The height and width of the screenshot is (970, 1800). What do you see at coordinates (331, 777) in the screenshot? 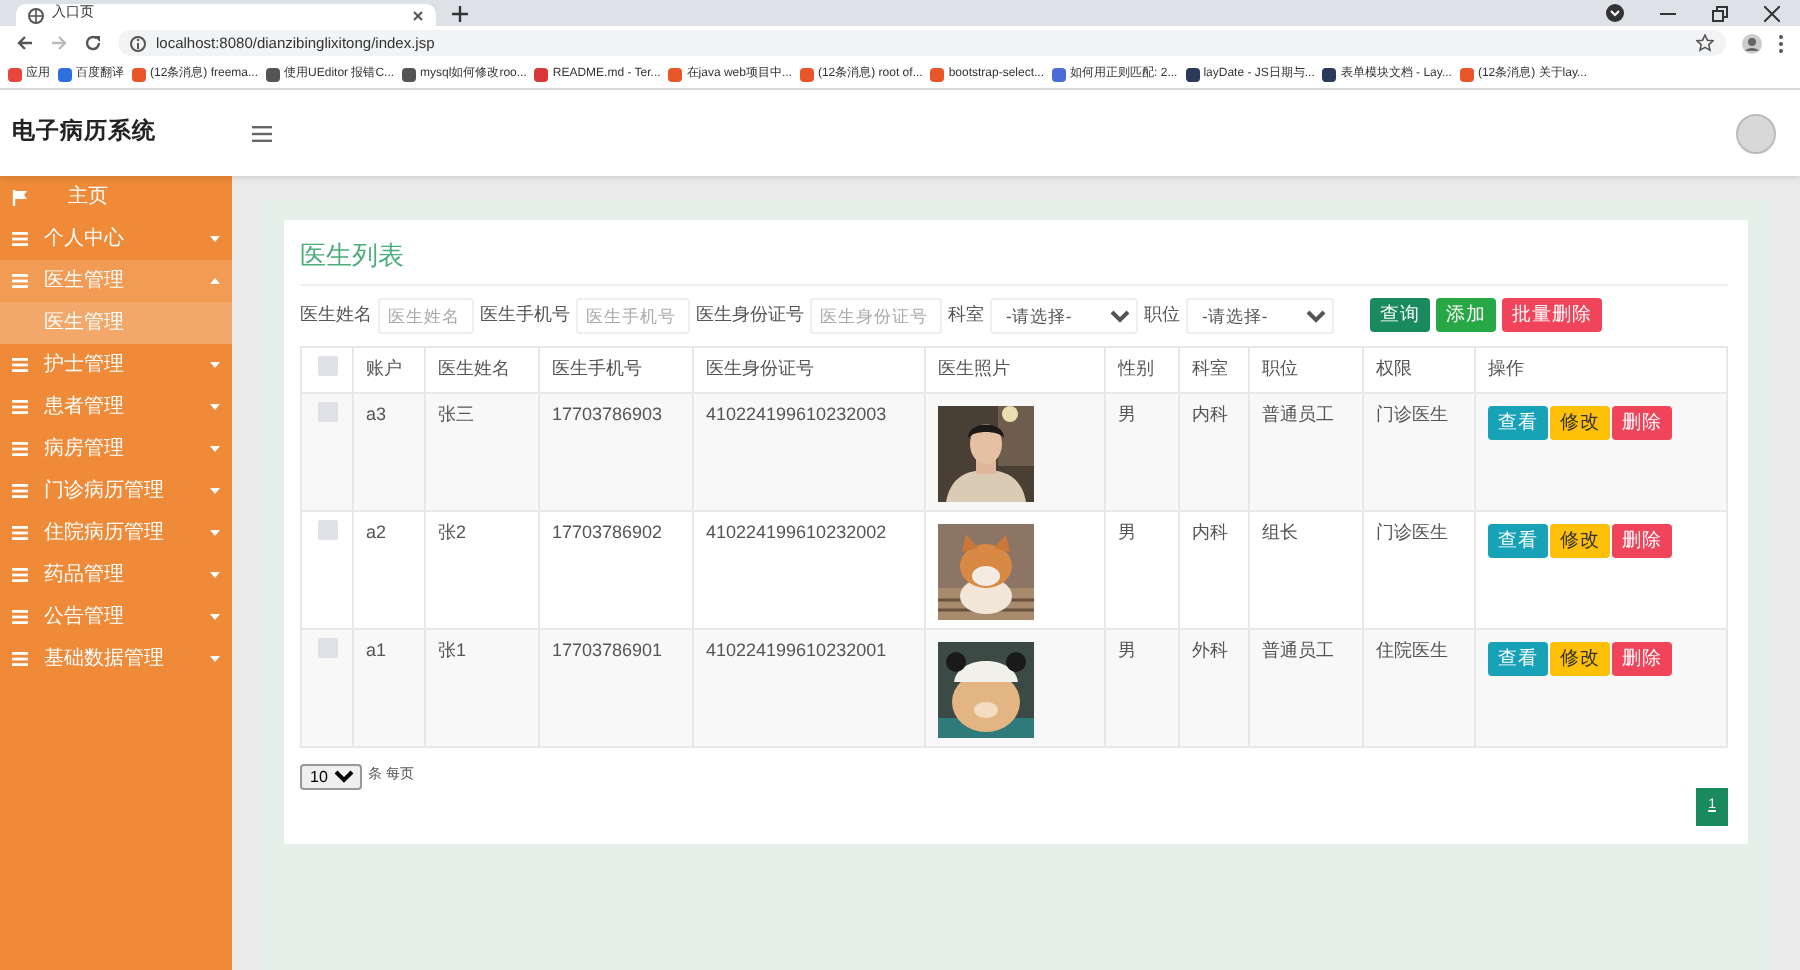
I see `page-size-select: 10` at bounding box center [331, 777].